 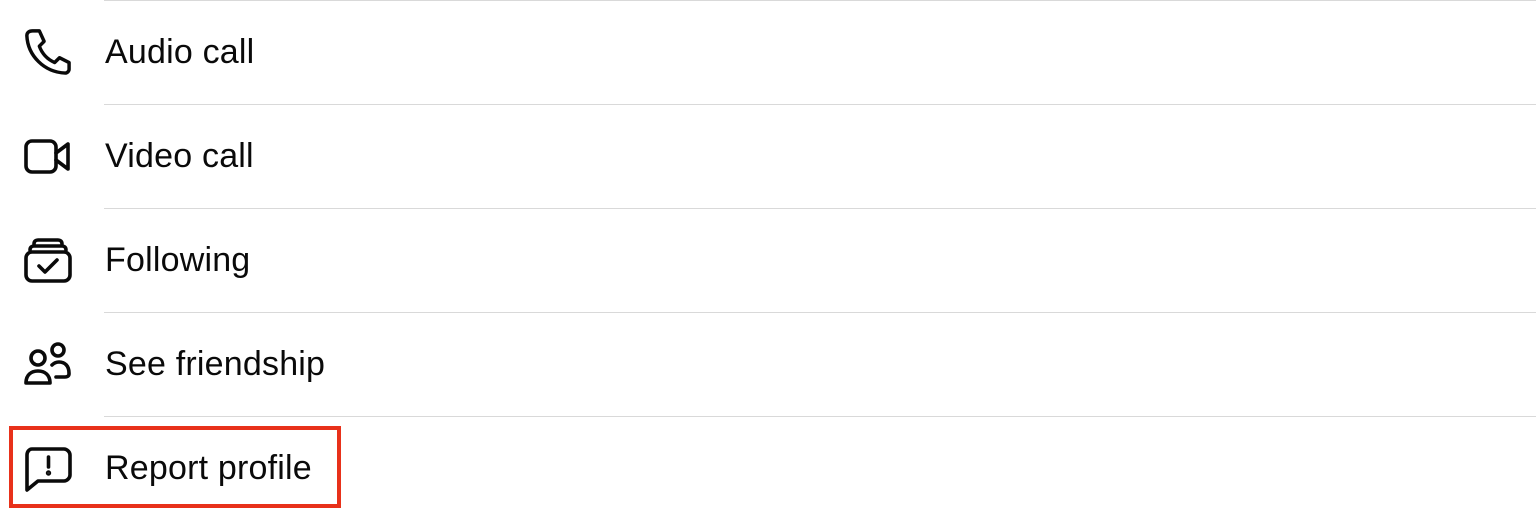 What do you see at coordinates (179, 156) in the screenshot?
I see `menu-item-label: Video call` at bounding box center [179, 156].